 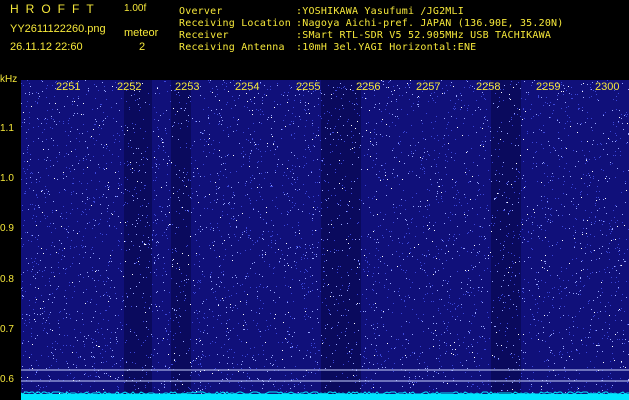 What do you see at coordinates (488, 87) in the screenshot?
I see `x-tick-label: 2258` at bounding box center [488, 87].